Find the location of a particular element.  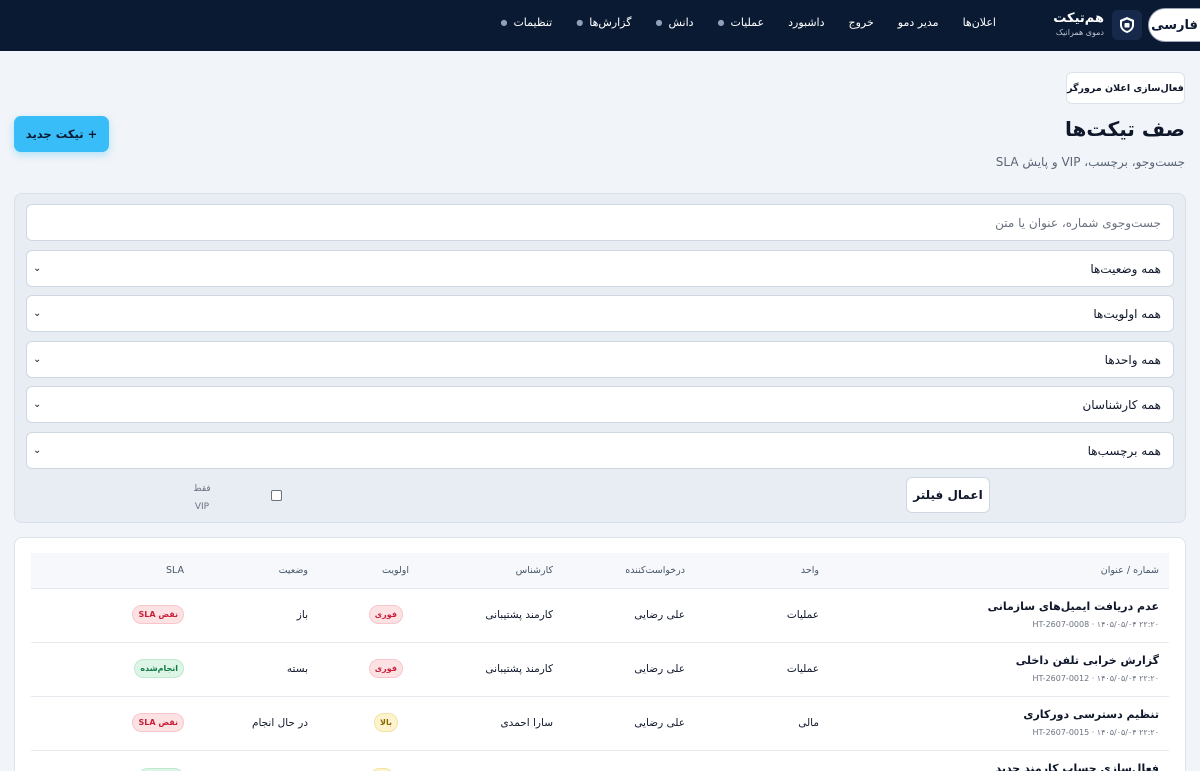

tag-select: همه برچسب‌ها ⌄ is located at coordinates (600, 450).